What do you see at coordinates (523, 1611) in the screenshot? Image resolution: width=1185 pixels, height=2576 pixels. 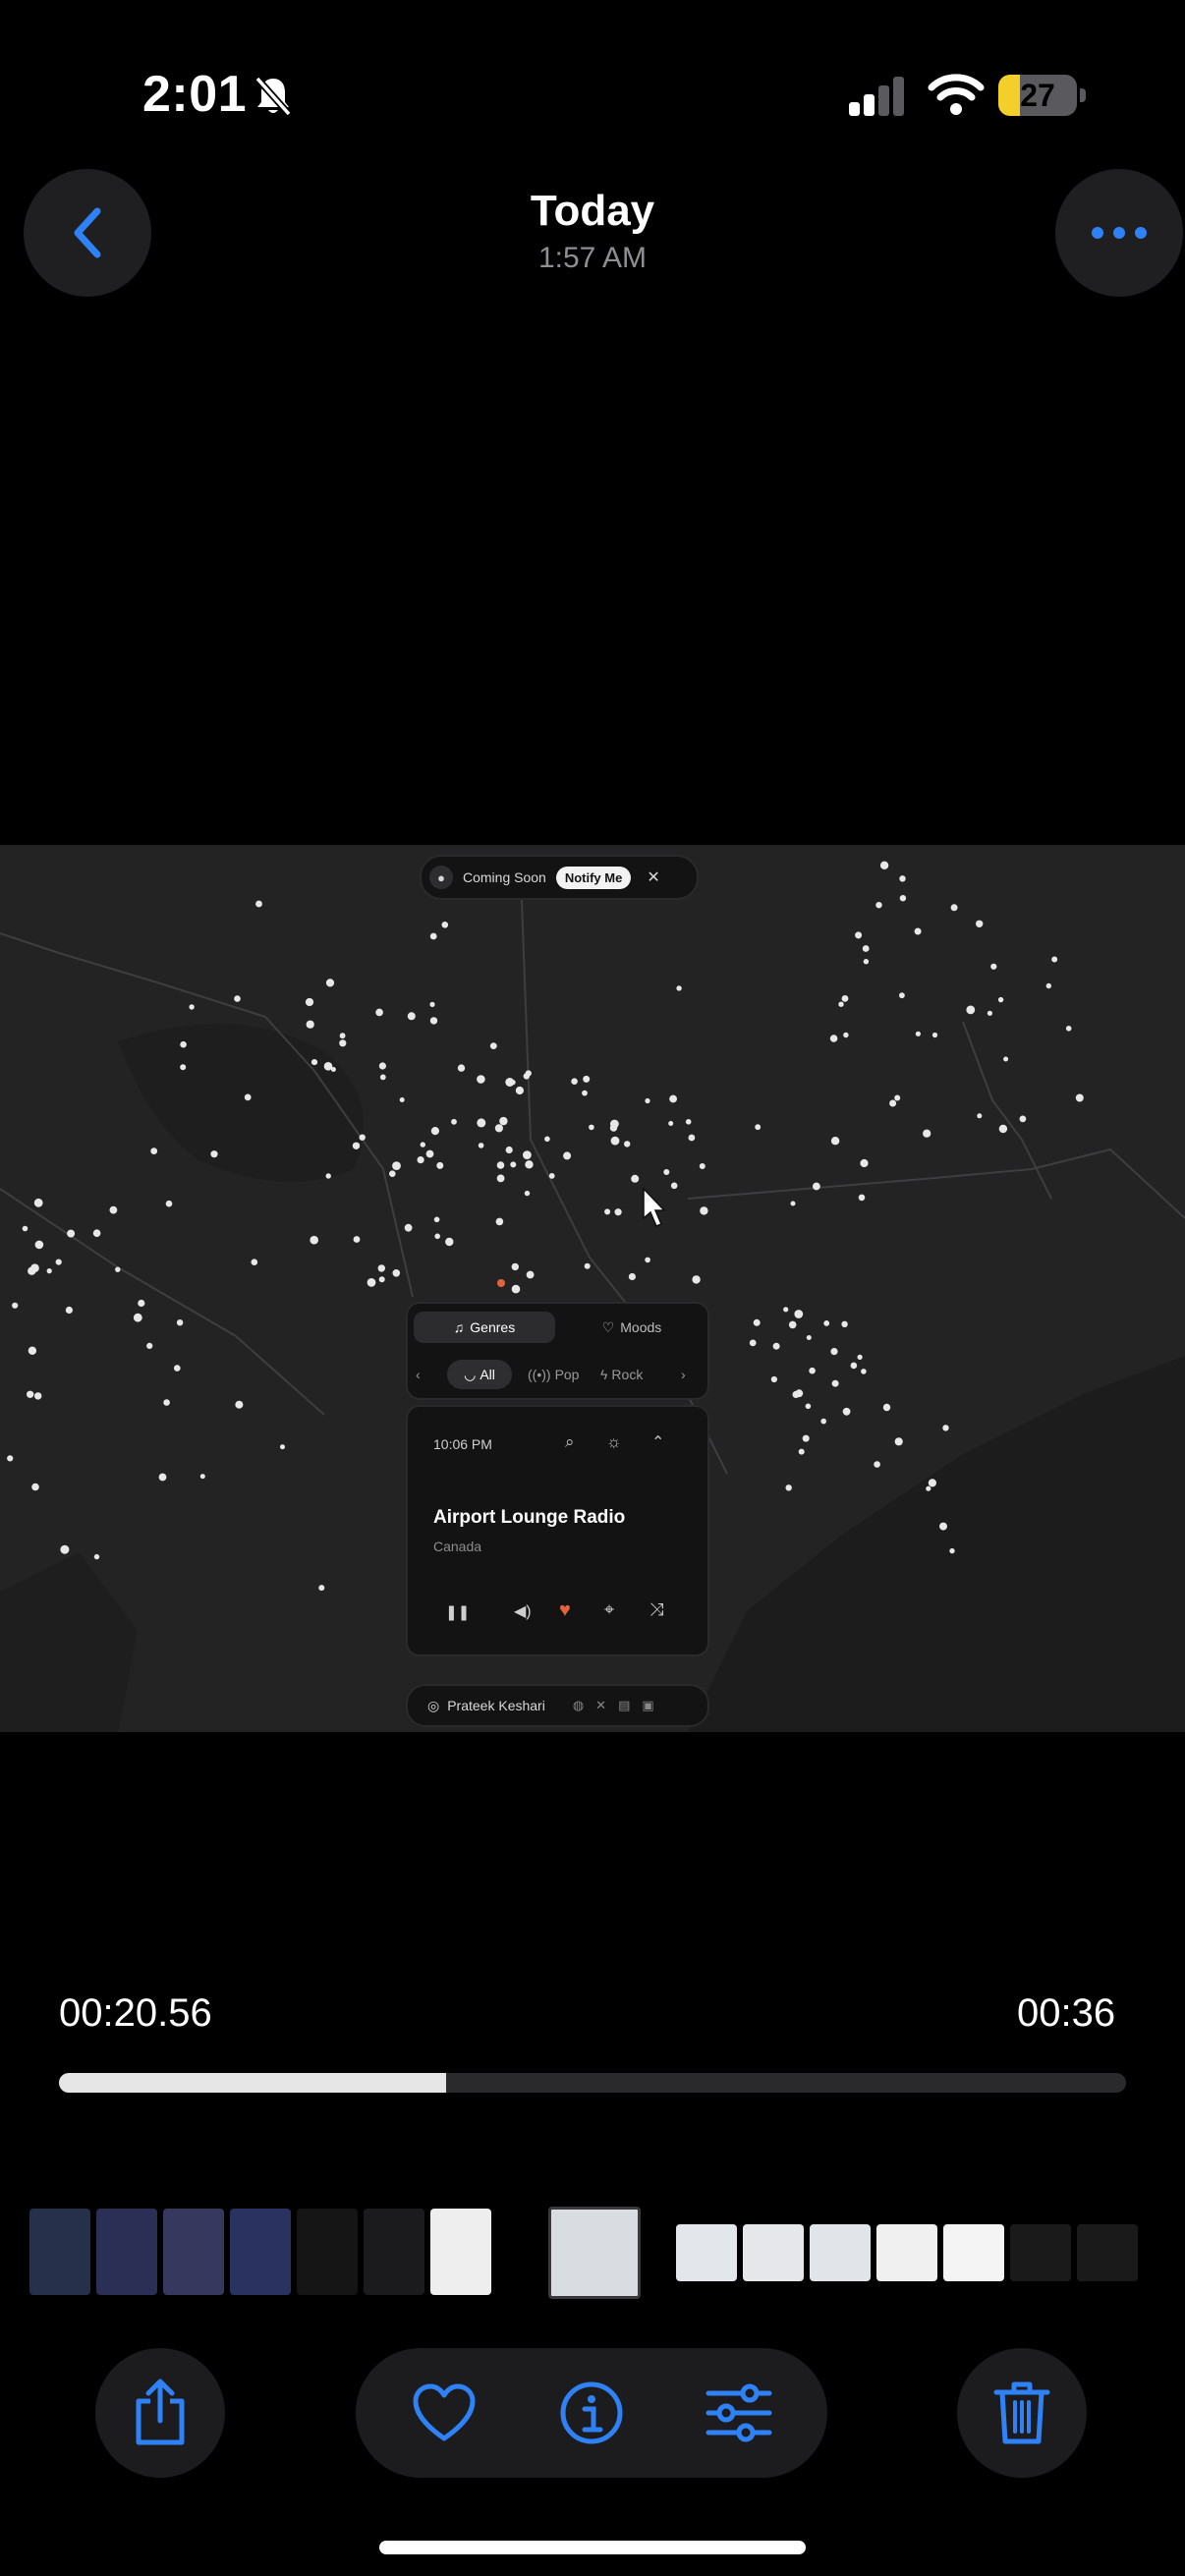 I see `volume-icon: ◀)` at bounding box center [523, 1611].